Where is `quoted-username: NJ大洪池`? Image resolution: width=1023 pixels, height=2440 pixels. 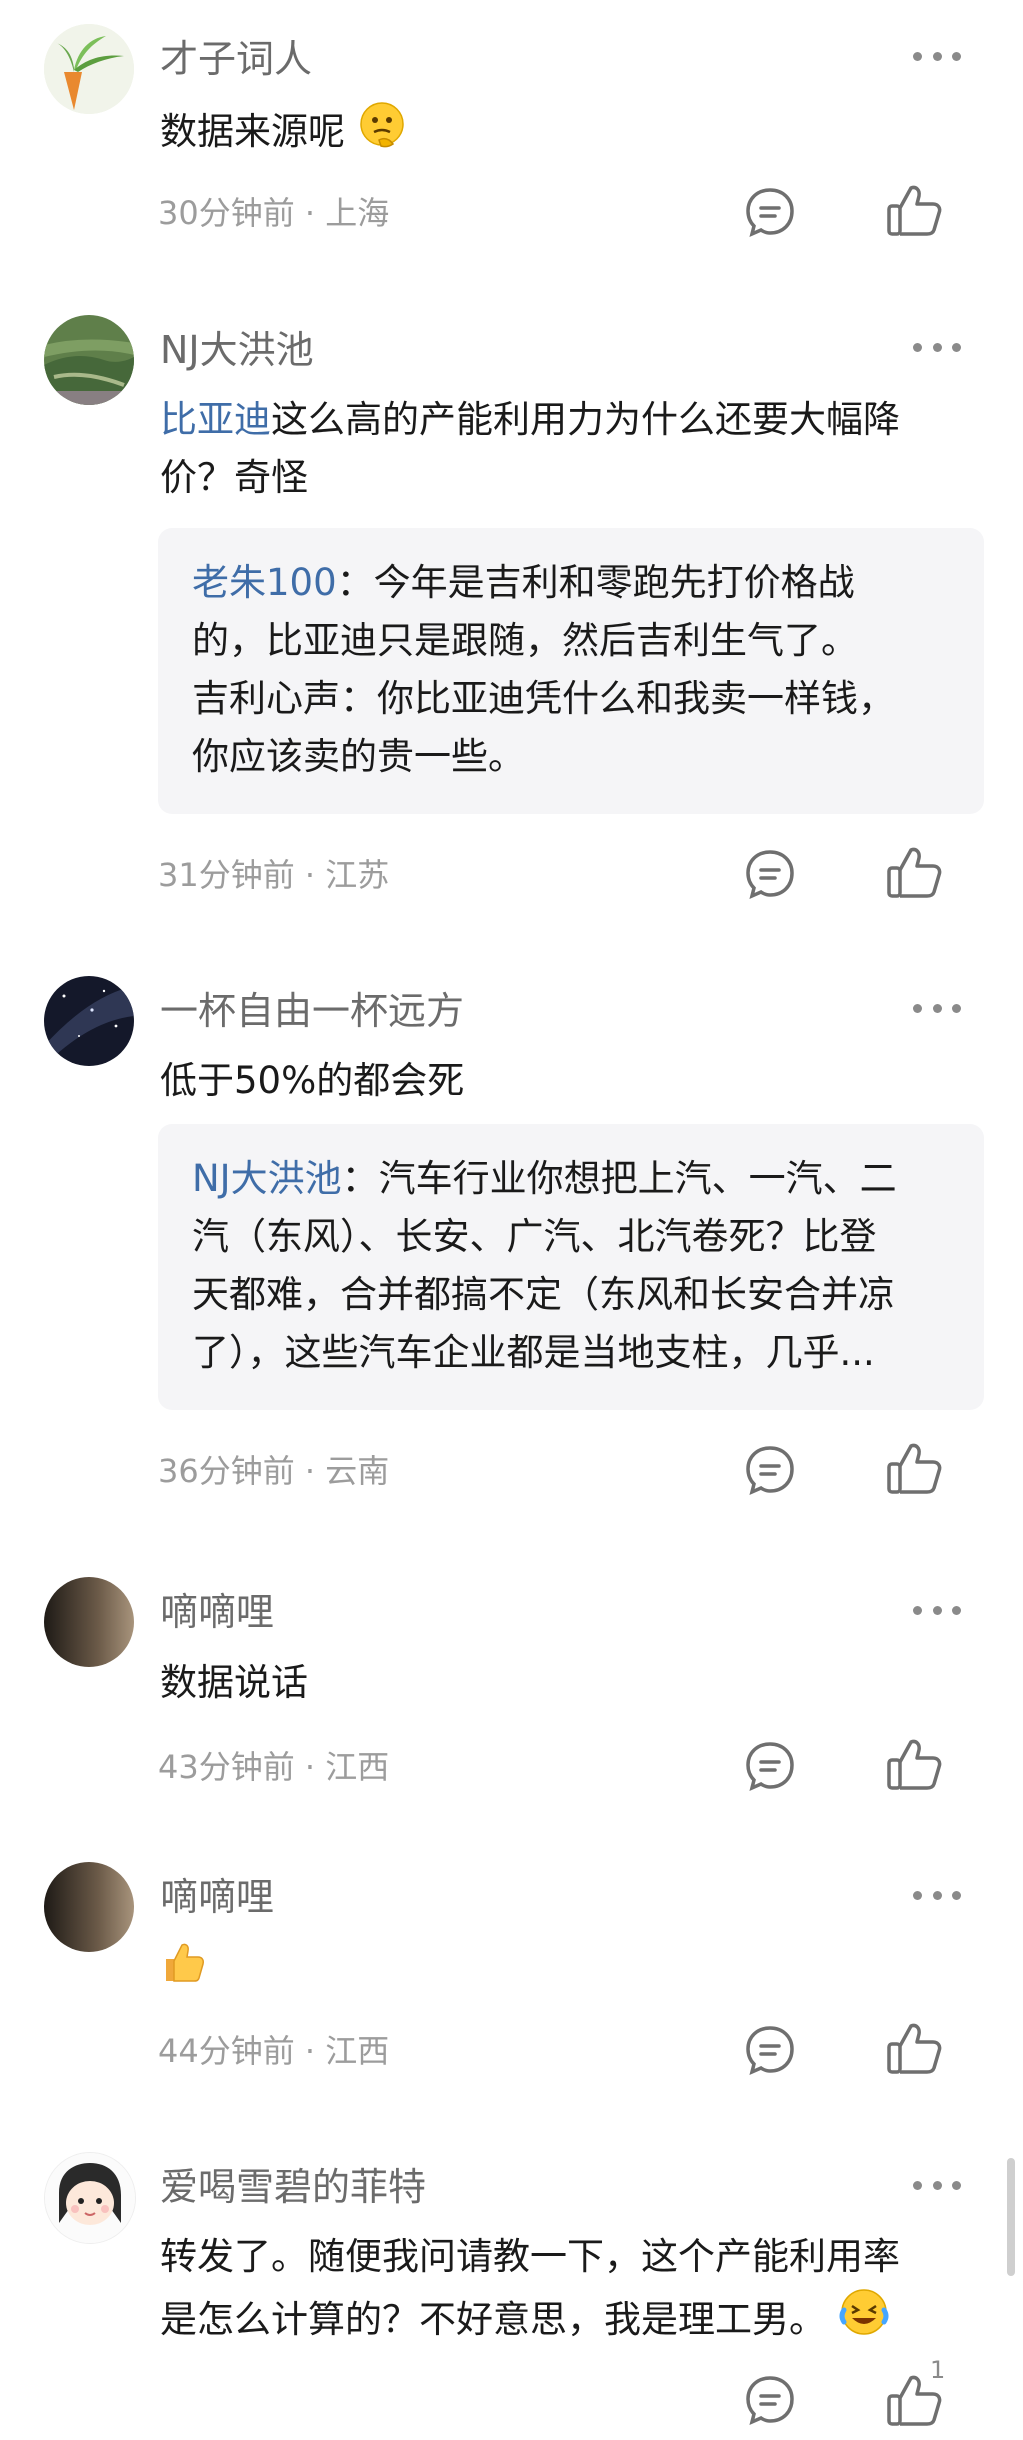
quoted-username: NJ大洪池 is located at coordinates (267, 1178).